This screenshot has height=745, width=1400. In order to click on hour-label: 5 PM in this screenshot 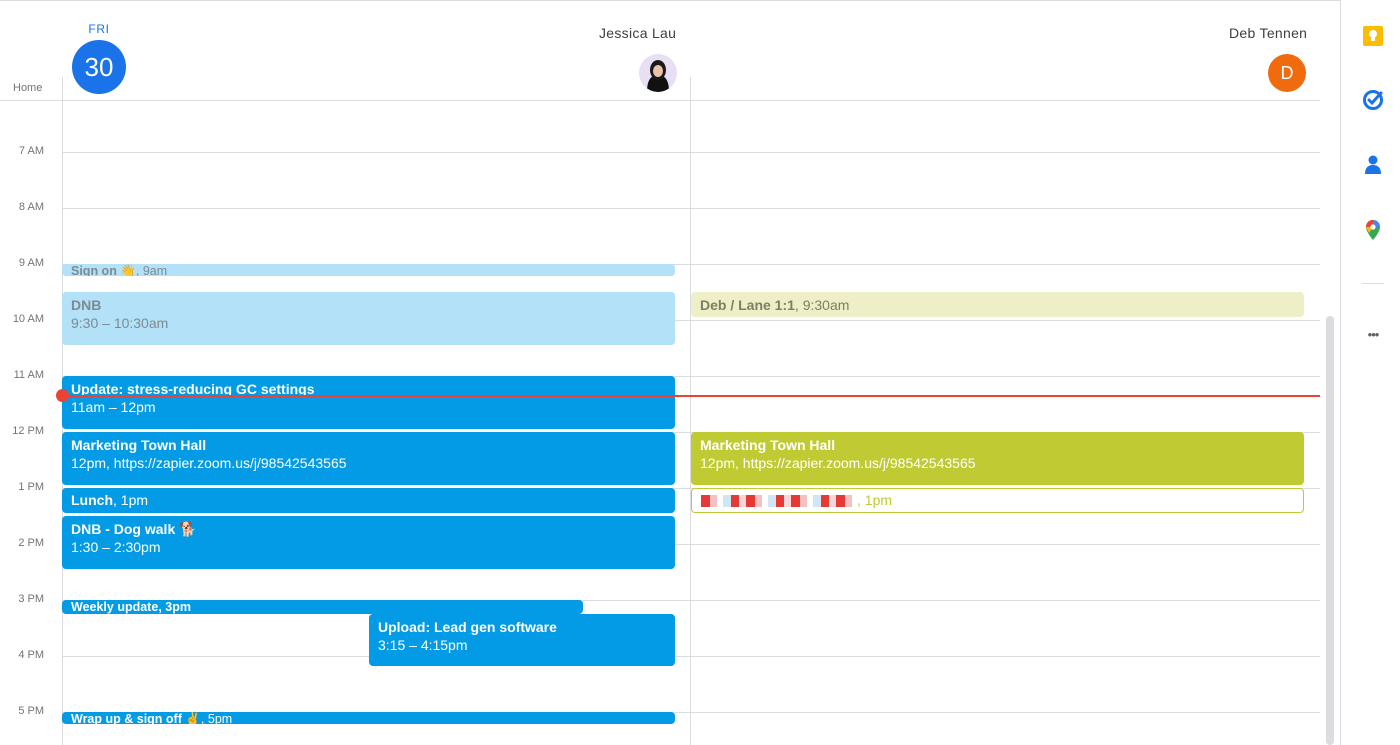, I will do `click(31, 711)`.